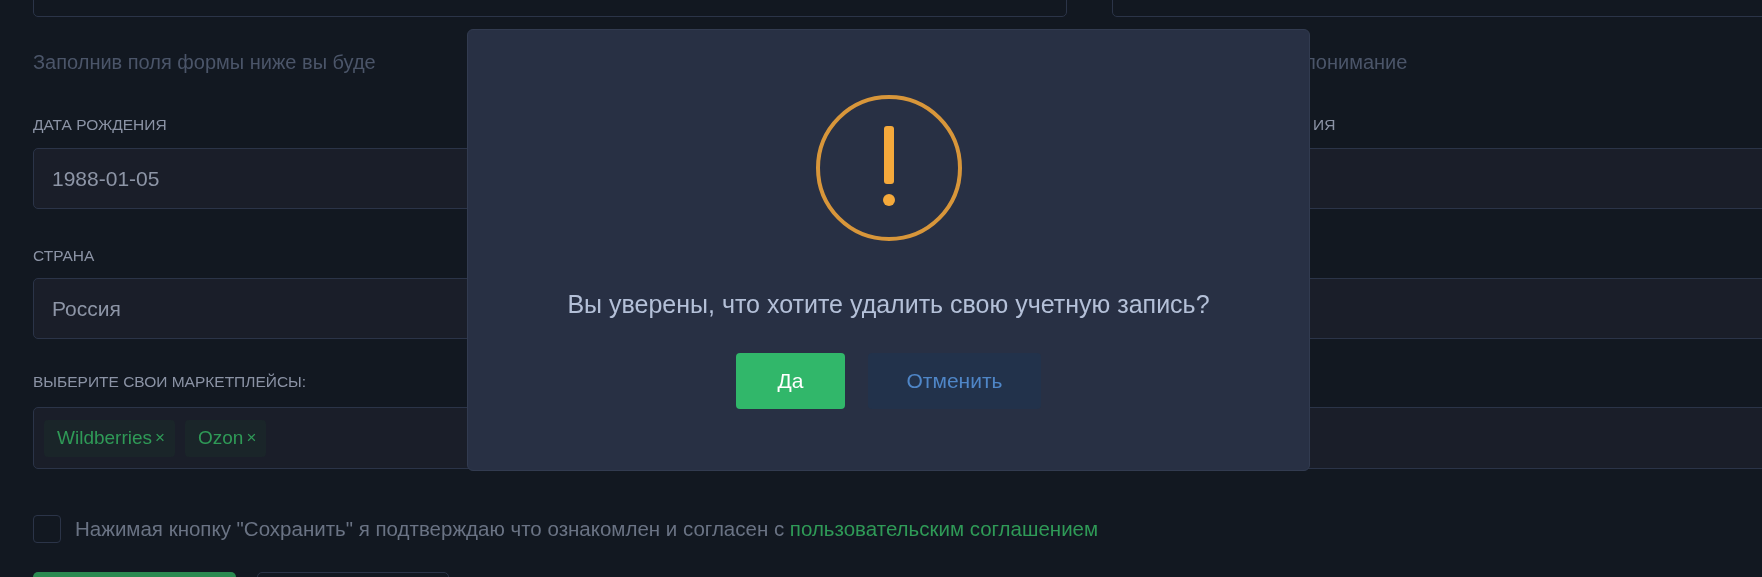 This screenshot has height=577, width=1762. I want to click on dialog-message: Вы уверены, что хотите удалить свою учетную запись?, so click(888, 304).